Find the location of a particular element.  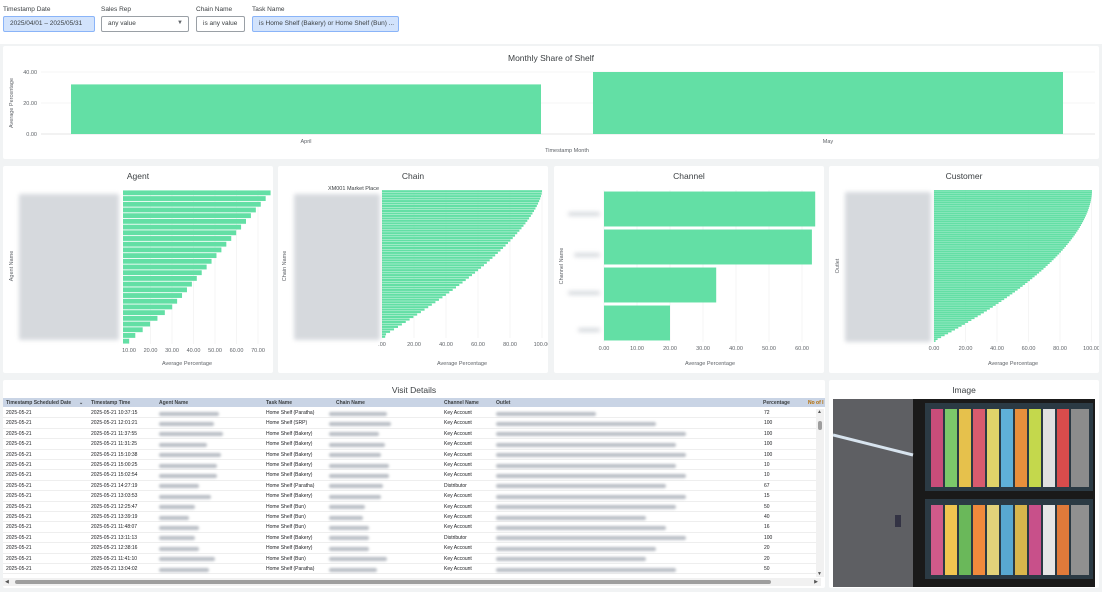

col-header-channel: Channel Name is located at coordinates (461, 403).